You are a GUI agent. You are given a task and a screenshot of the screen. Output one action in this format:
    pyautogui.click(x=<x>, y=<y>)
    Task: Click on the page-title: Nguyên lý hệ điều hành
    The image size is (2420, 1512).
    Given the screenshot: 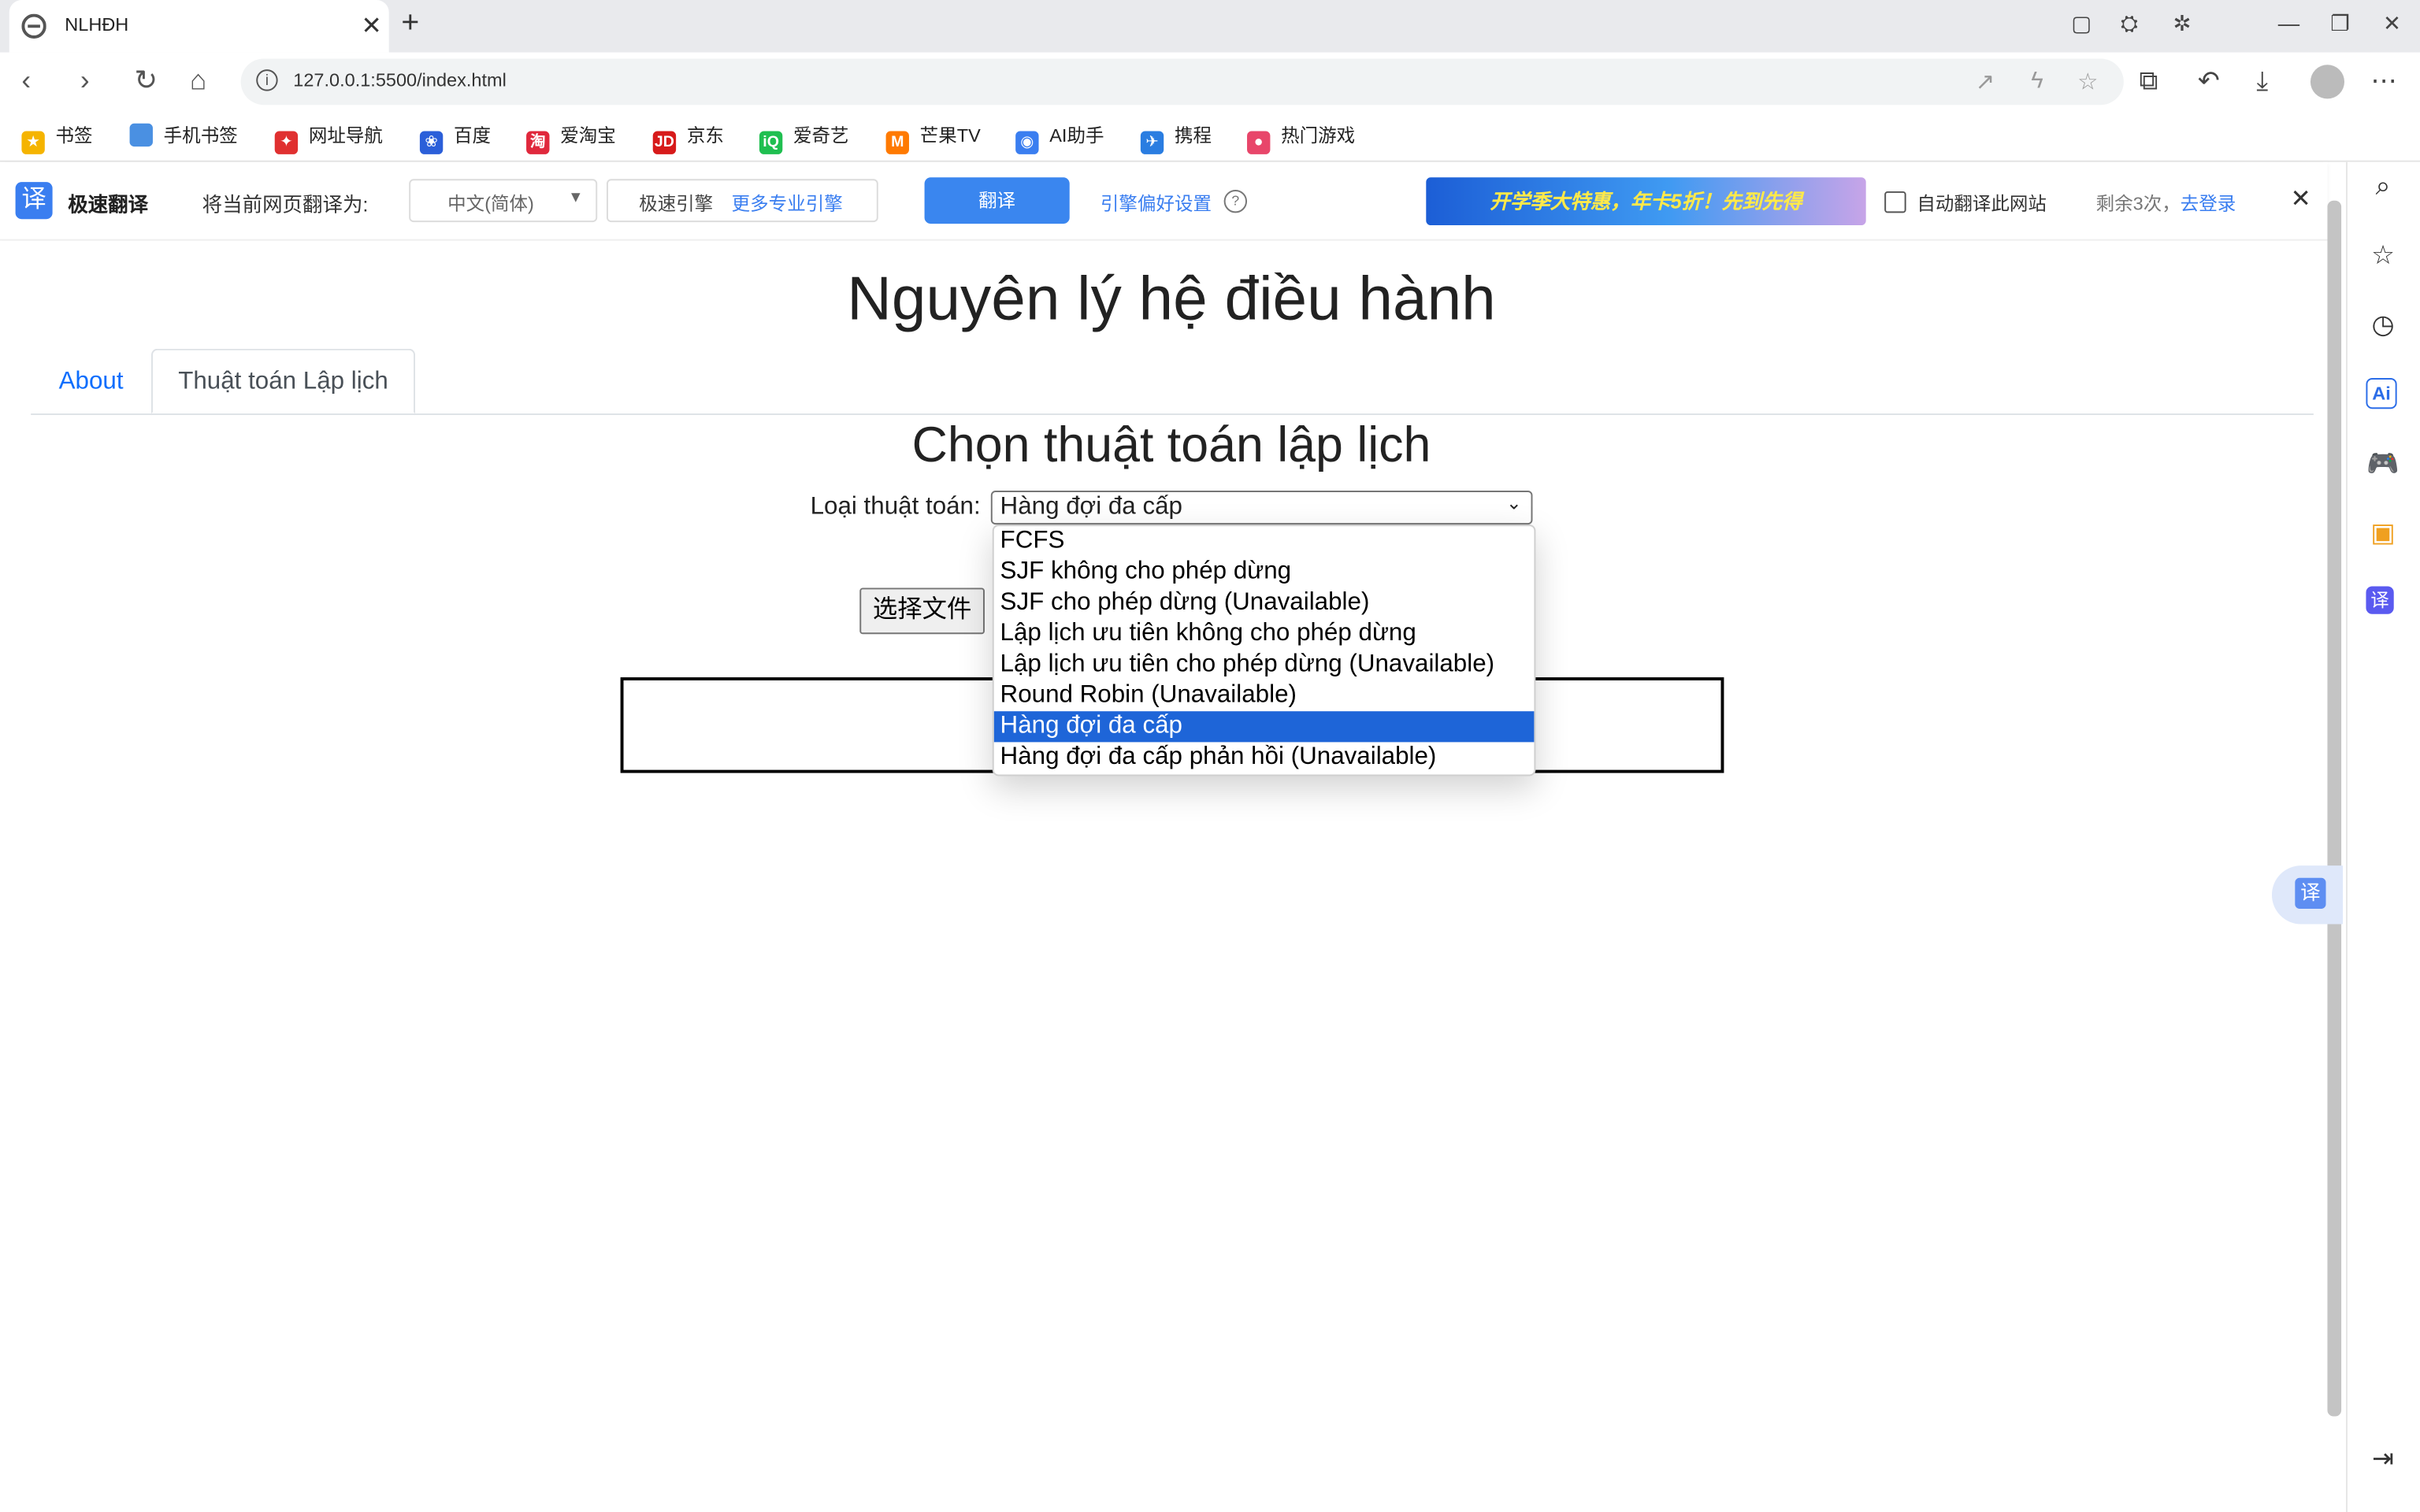 What is the action you would take?
    pyautogui.click(x=1171, y=299)
    